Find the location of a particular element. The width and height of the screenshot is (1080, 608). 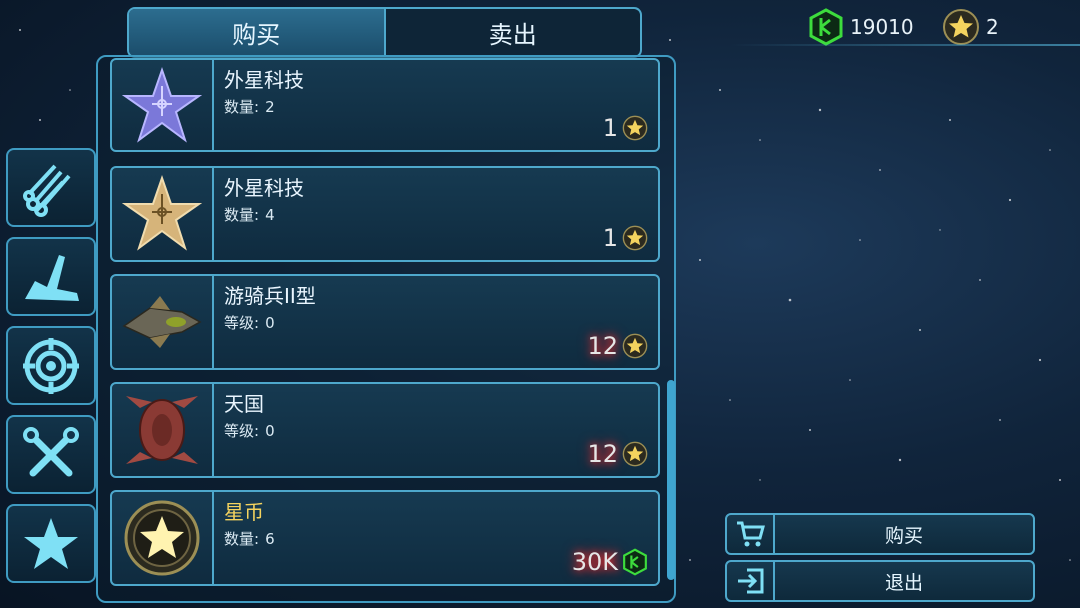

alien-tech-purple-icon is located at coordinates (162, 104).